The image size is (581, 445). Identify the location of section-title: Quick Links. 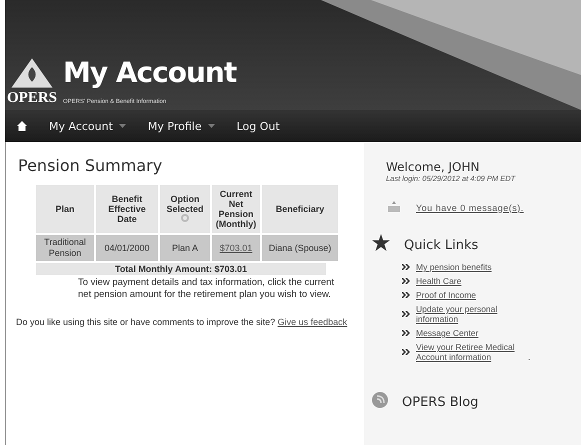
(441, 245).